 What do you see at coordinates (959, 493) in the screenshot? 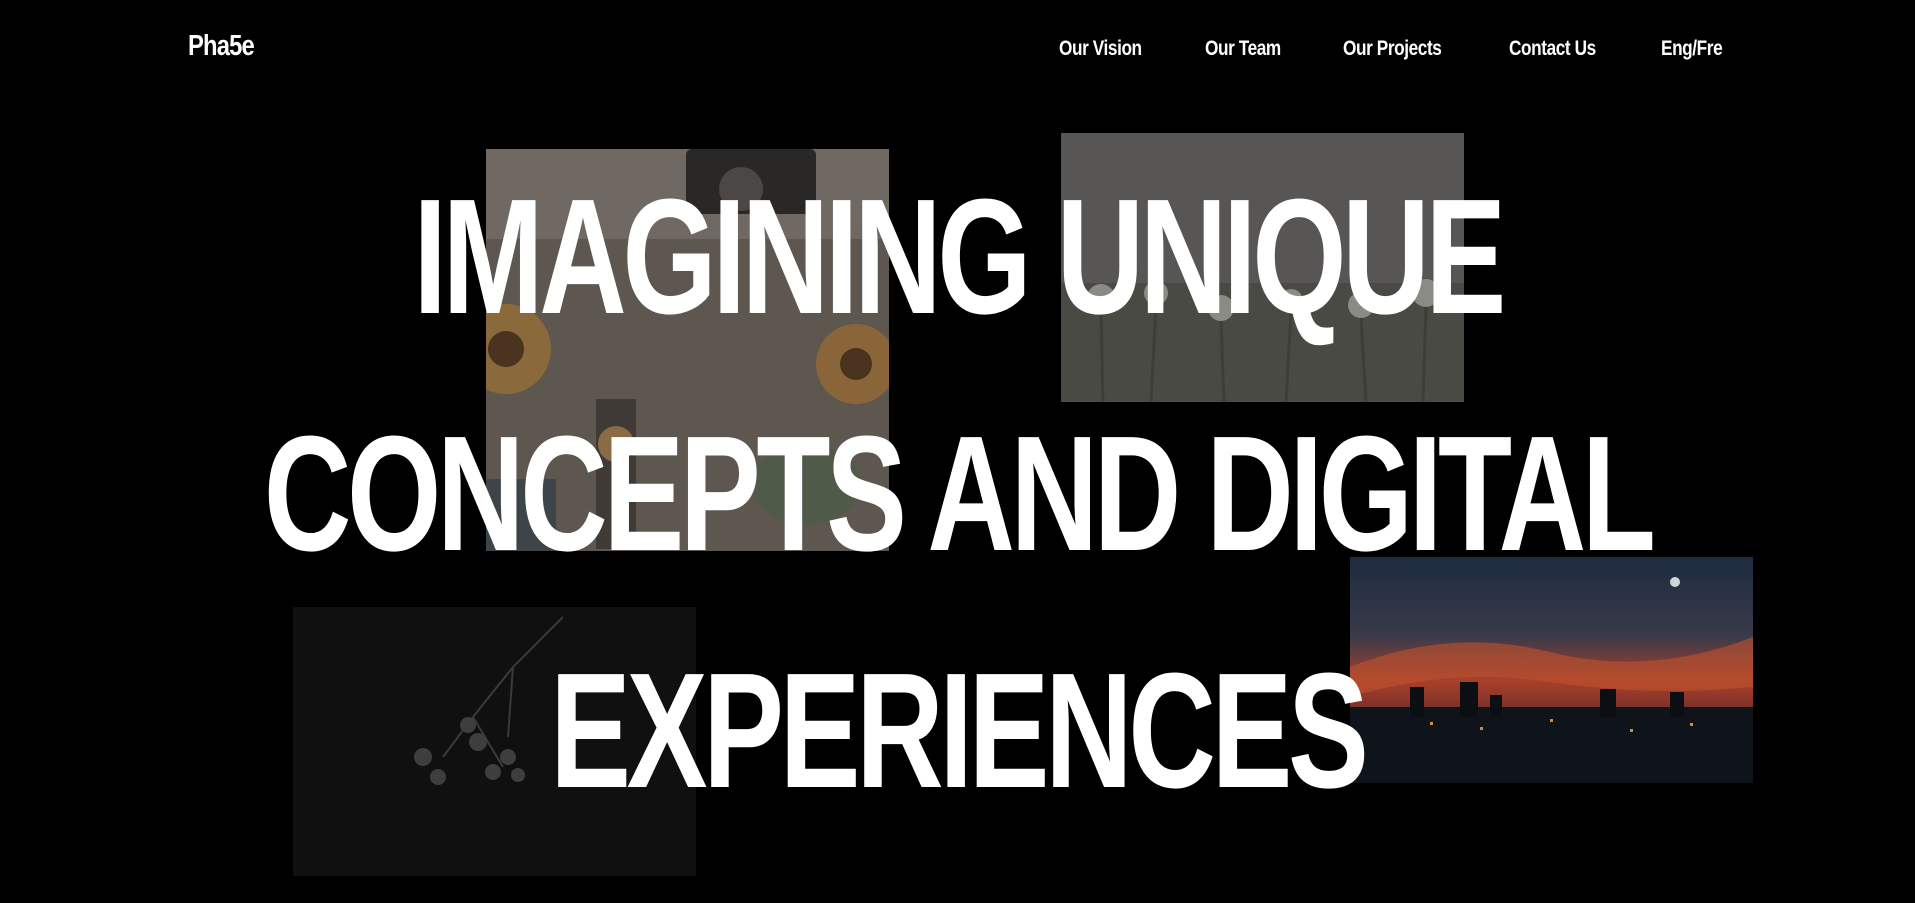
I see `hero-headline-line-2: CONCEPTS AND DIGITAL` at bounding box center [959, 493].